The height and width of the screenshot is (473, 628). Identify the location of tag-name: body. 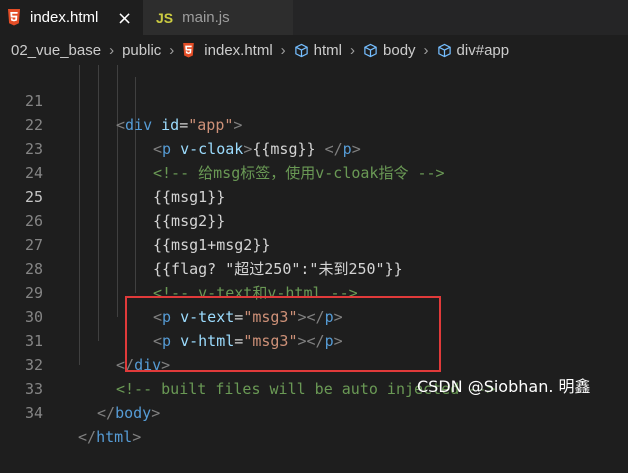
(133, 413).